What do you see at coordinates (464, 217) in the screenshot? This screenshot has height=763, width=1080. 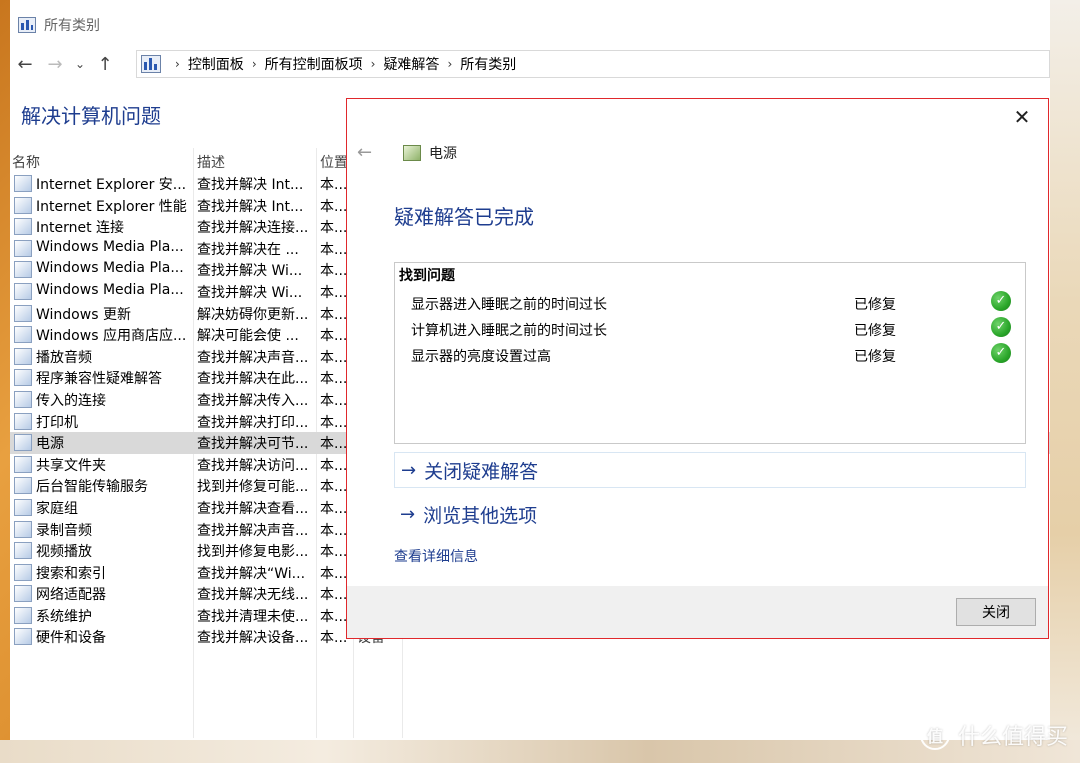 I see `dialog-heading: 疑难解答已完成` at bounding box center [464, 217].